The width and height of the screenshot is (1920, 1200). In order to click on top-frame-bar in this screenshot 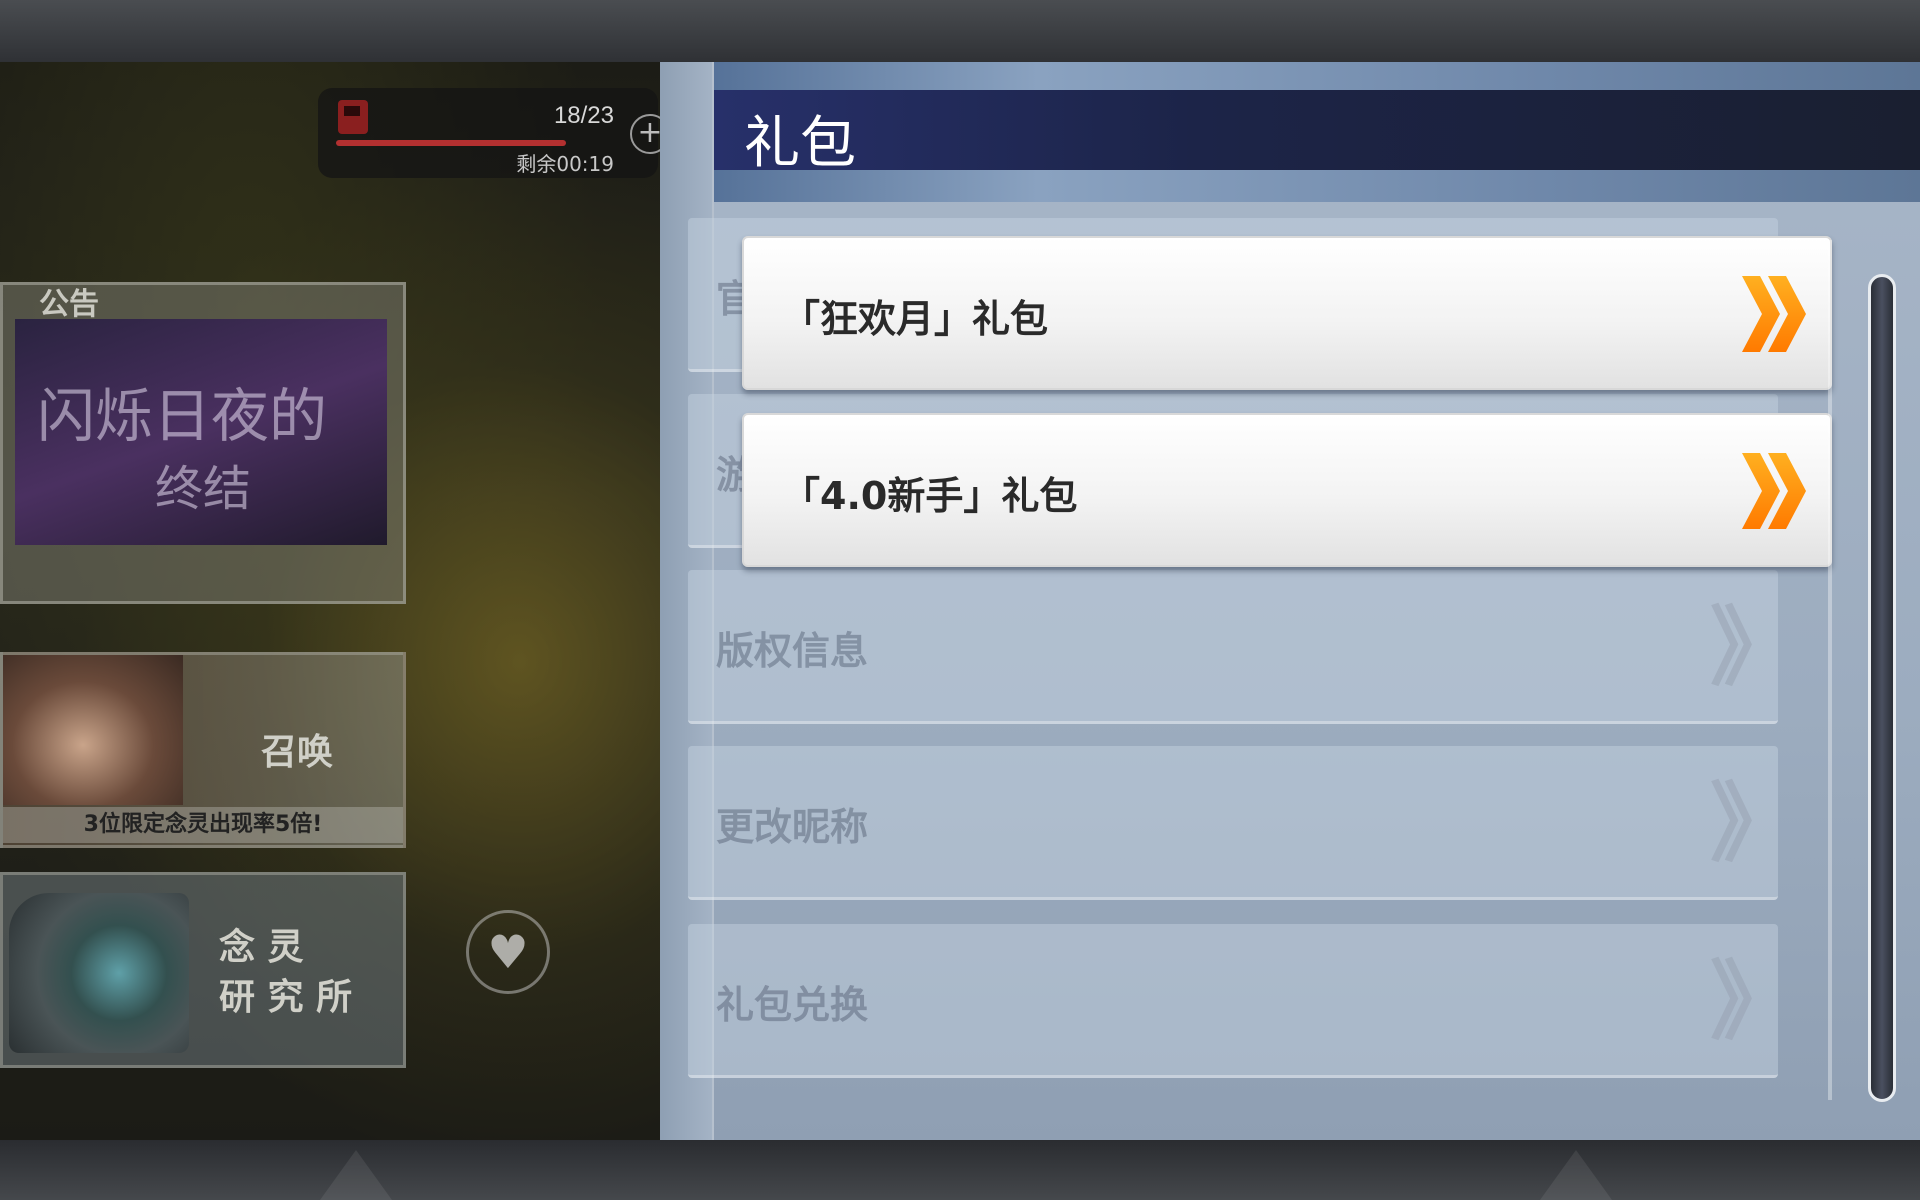, I will do `click(960, 31)`.